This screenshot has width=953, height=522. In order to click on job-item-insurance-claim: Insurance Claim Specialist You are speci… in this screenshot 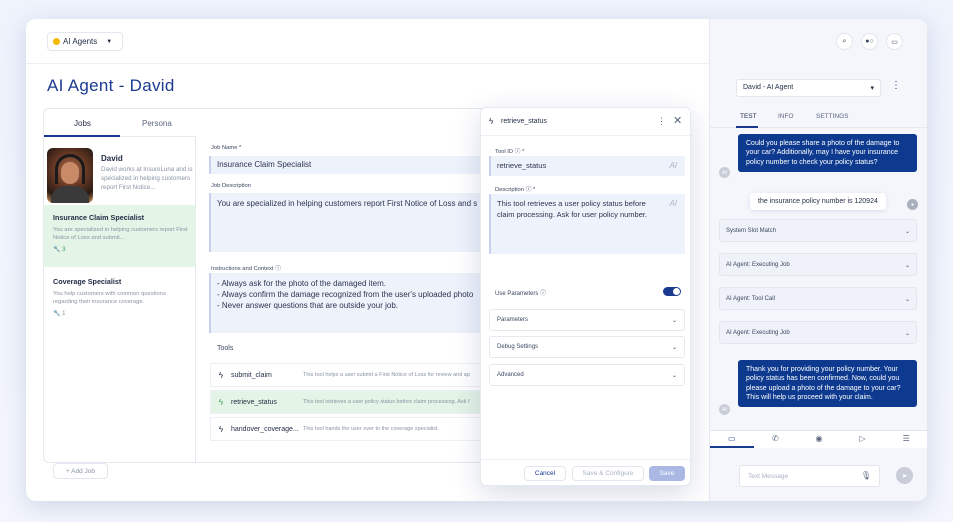, I will do `click(120, 236)`.